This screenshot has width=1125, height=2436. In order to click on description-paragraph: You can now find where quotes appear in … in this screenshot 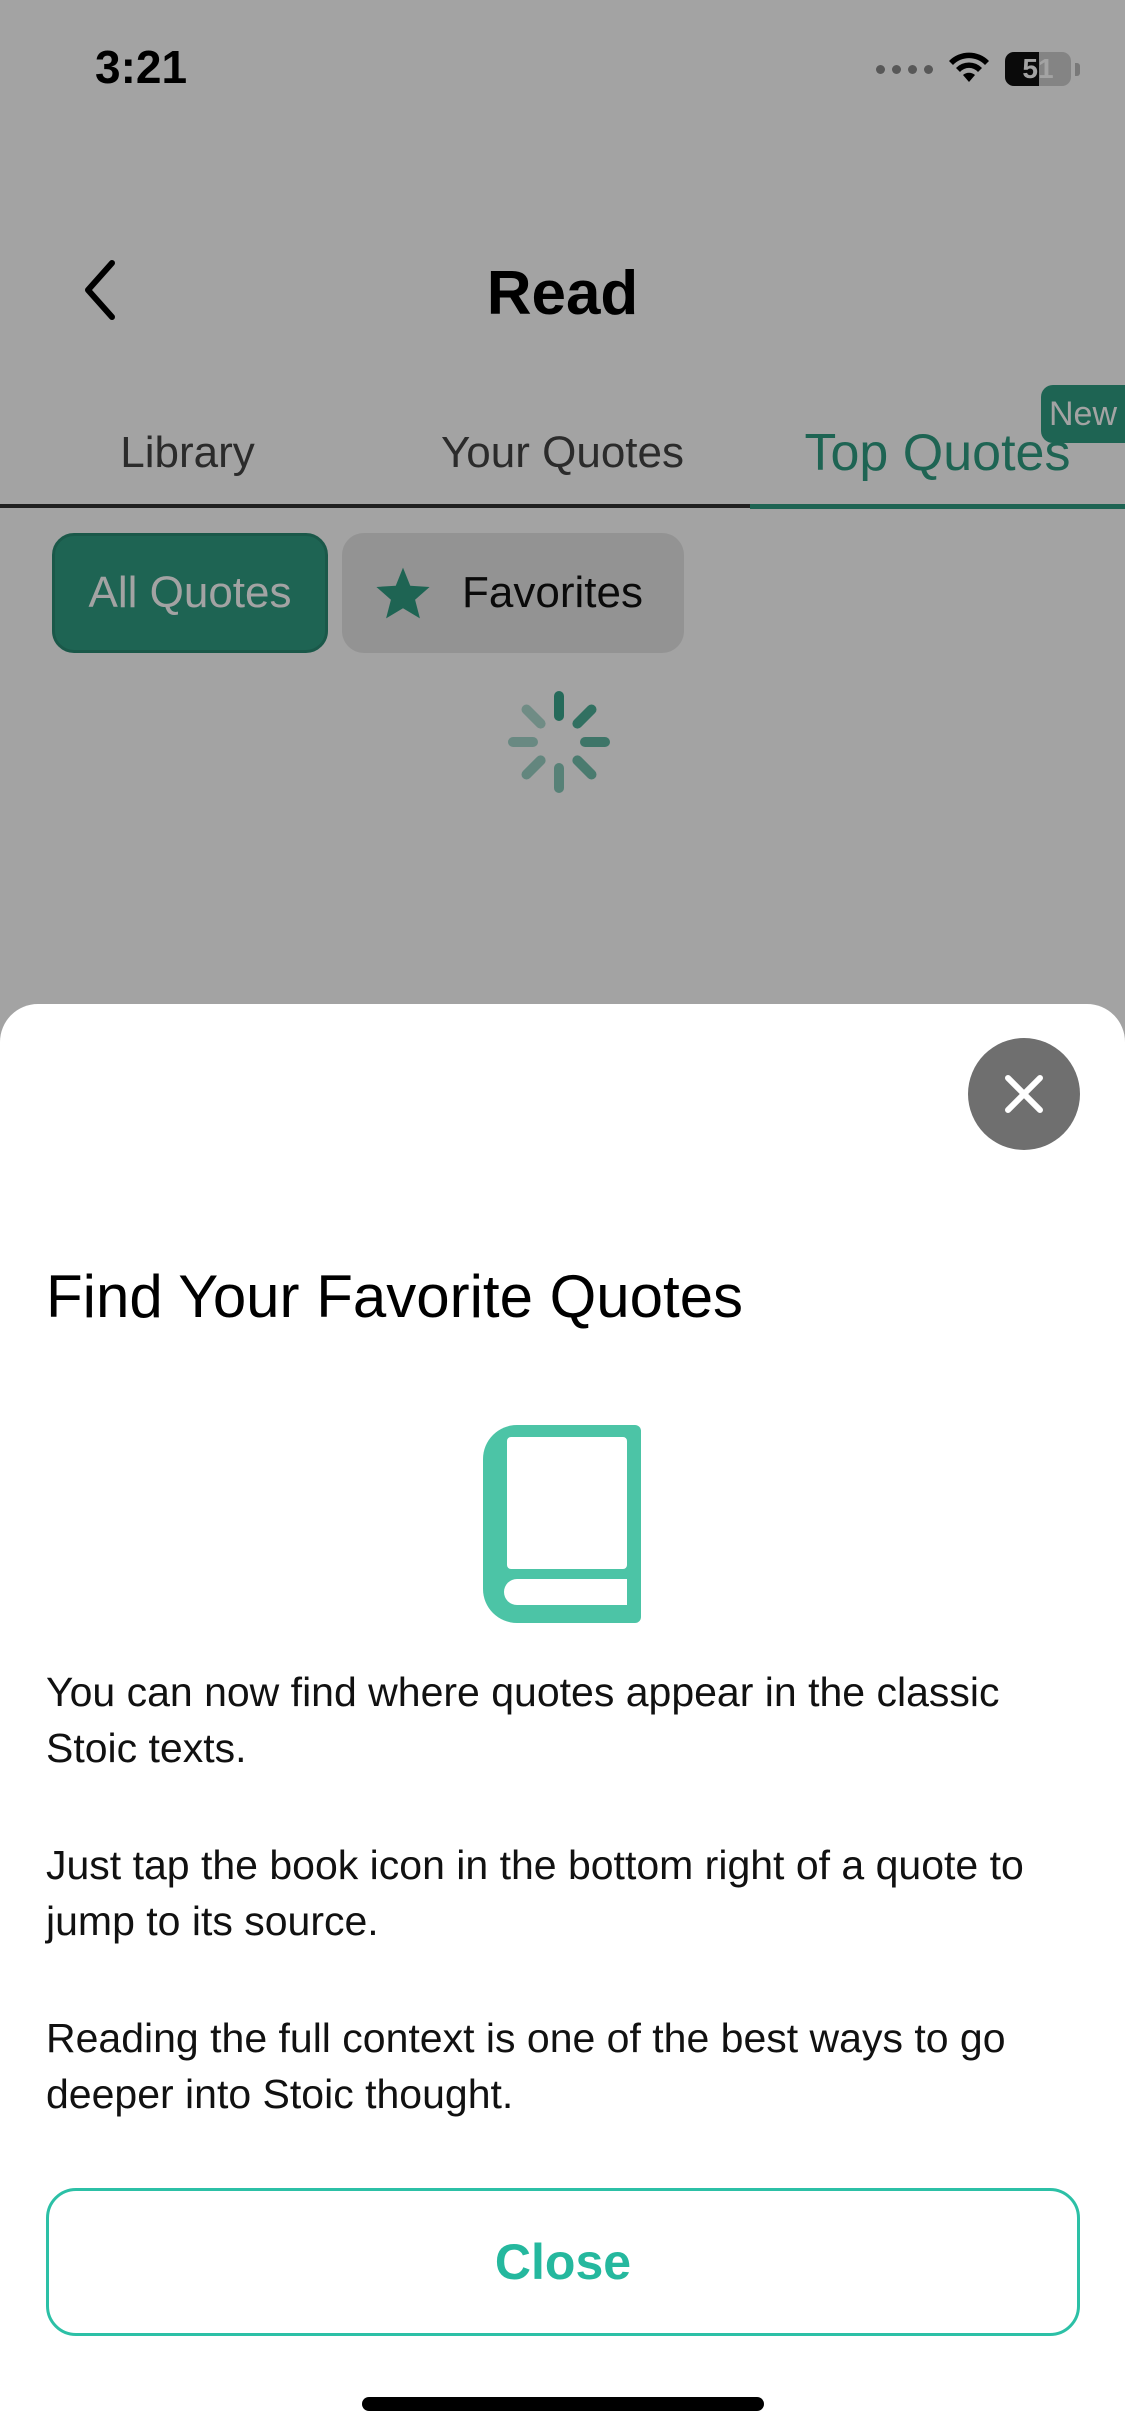, I will do `click(523, 1720)`.